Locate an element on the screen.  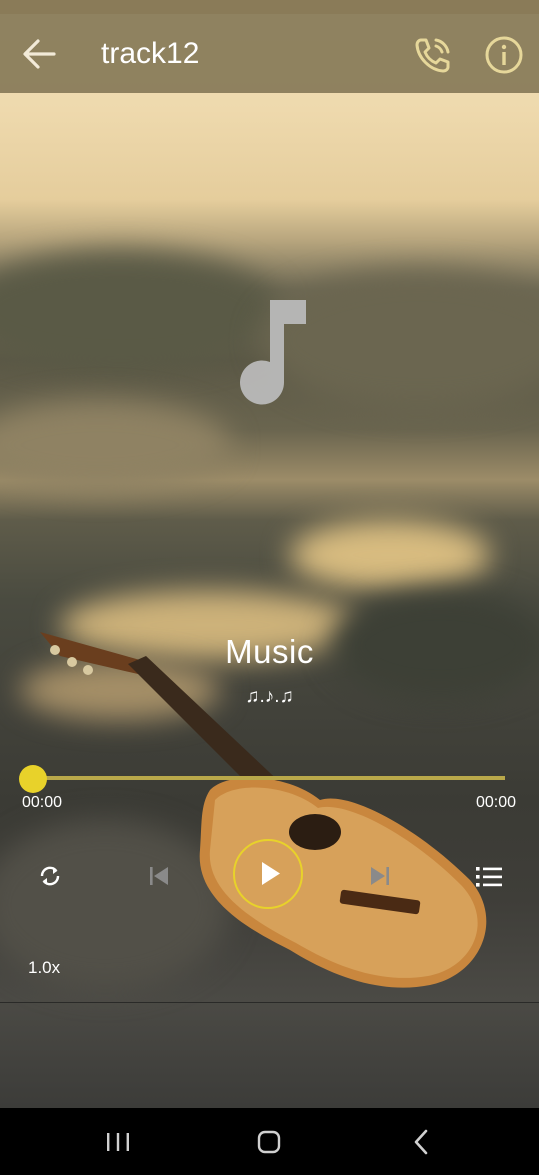
recents-icon is located at coordinates (118, 1142).